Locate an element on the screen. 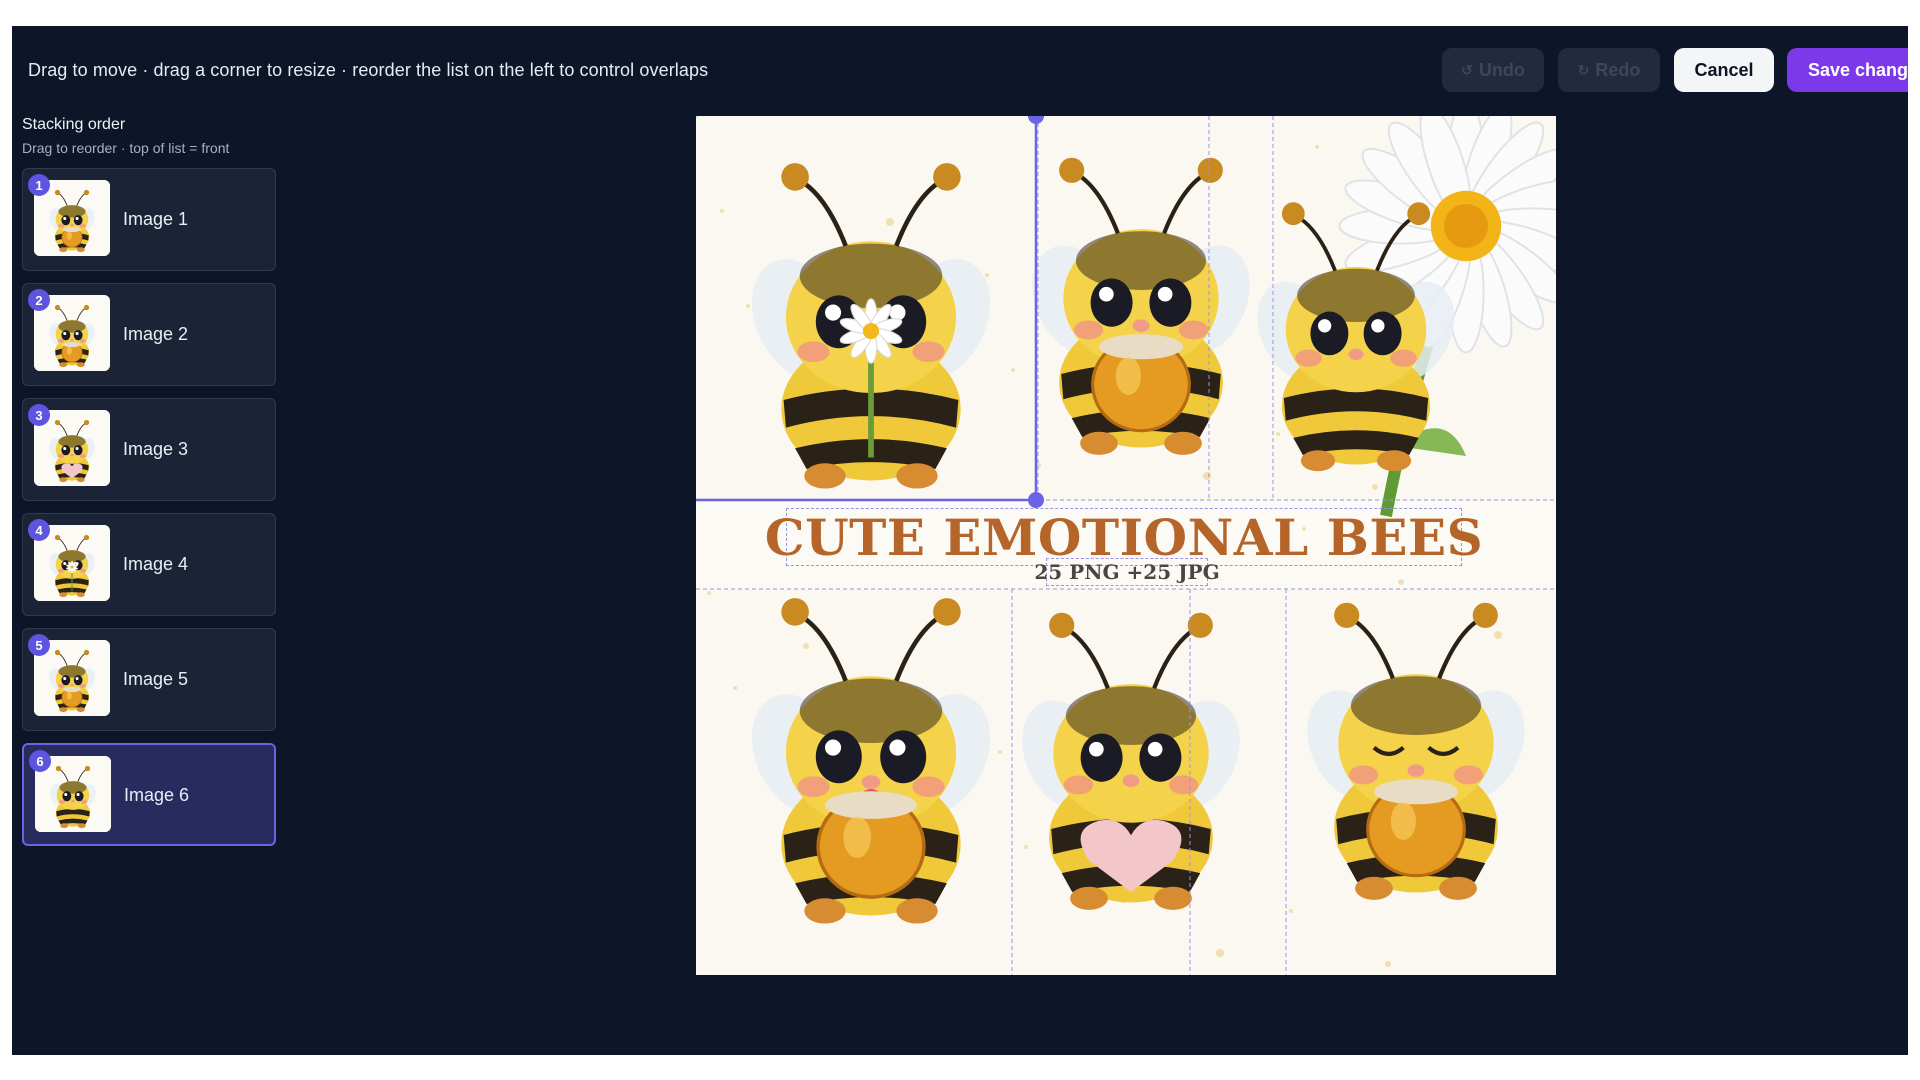  layer-order-badge: 1 is located at coordinates (39, 185).